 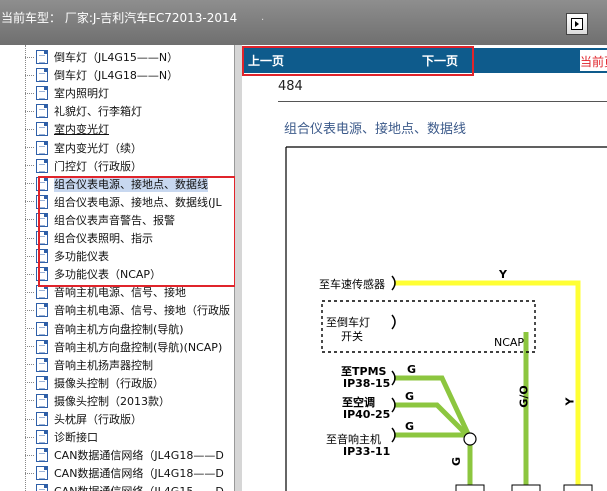 What do you see at coordinates (137, 231) in the screenshot?
I see `tree-selection-highlight-box` at bounding box center [137, 231].